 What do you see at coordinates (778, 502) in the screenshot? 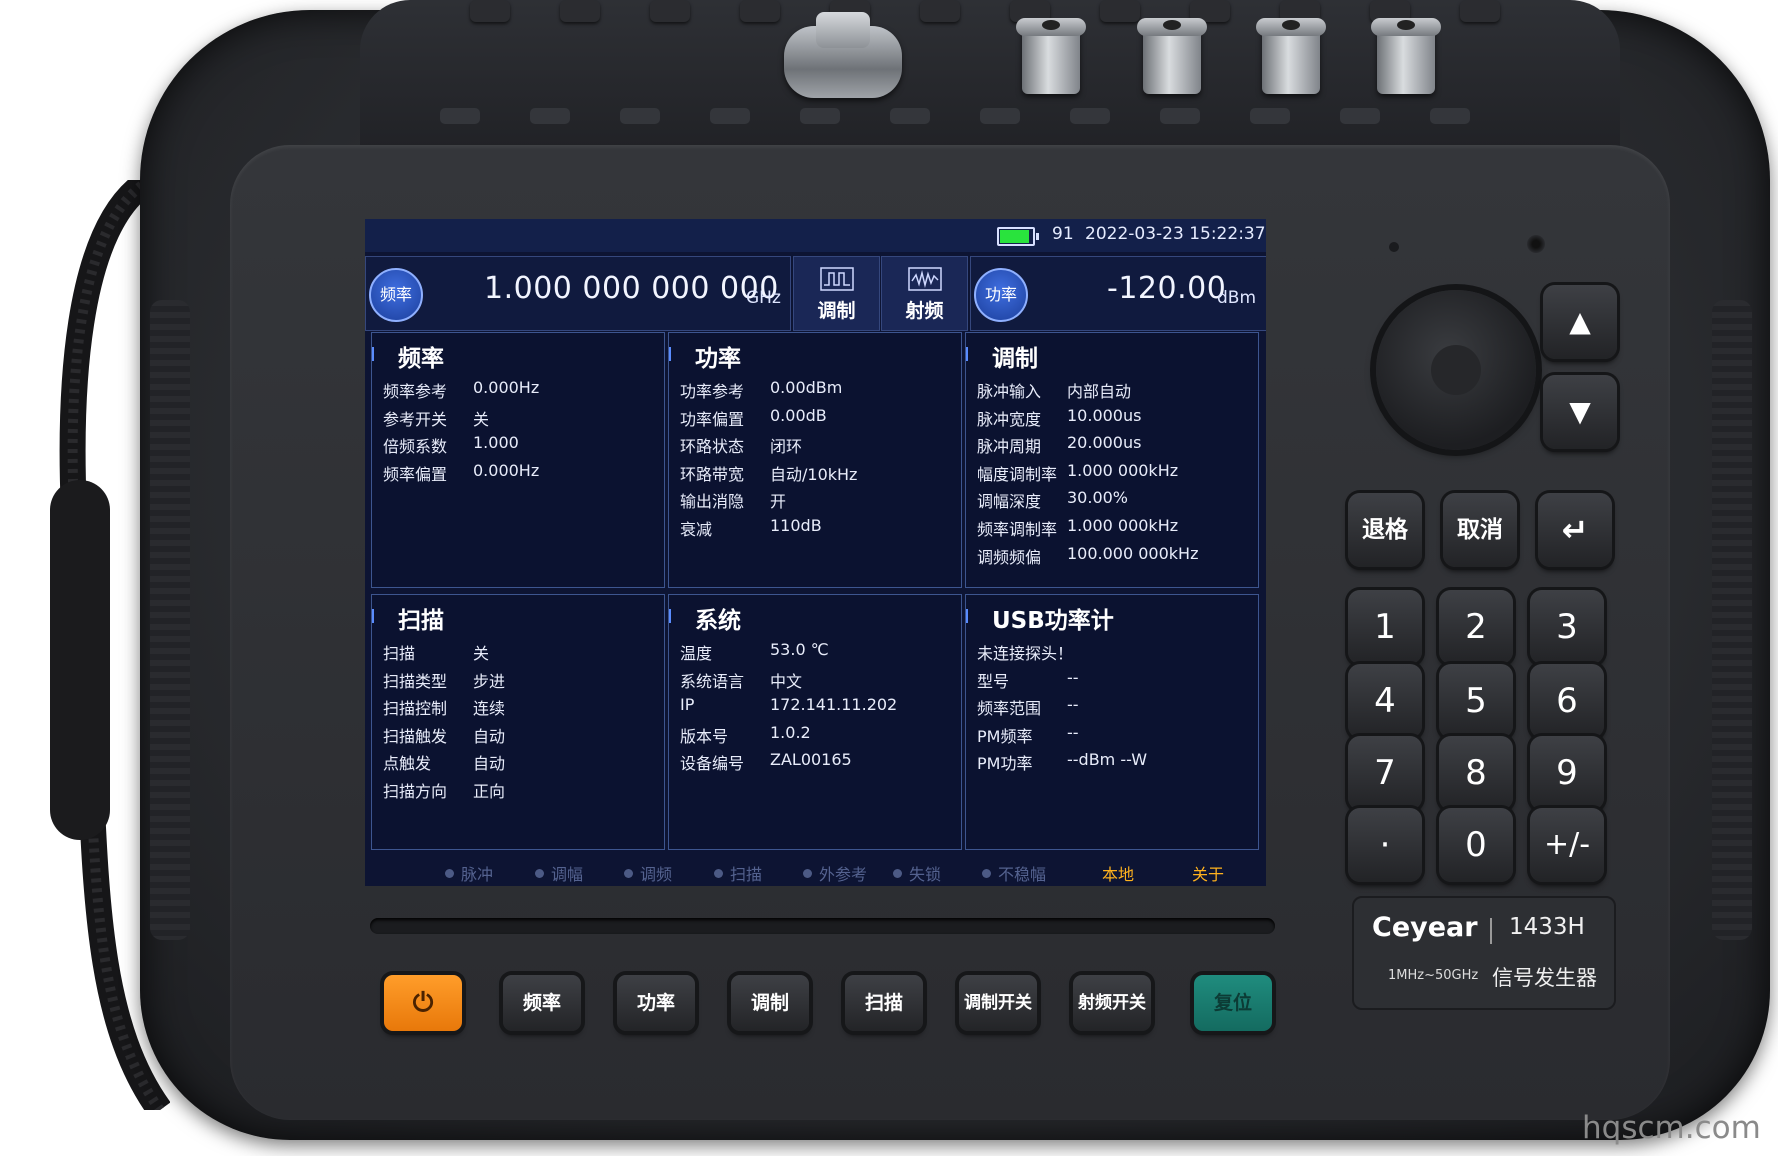
I see `info-row-value: 开` at bounding box center [778, 502].